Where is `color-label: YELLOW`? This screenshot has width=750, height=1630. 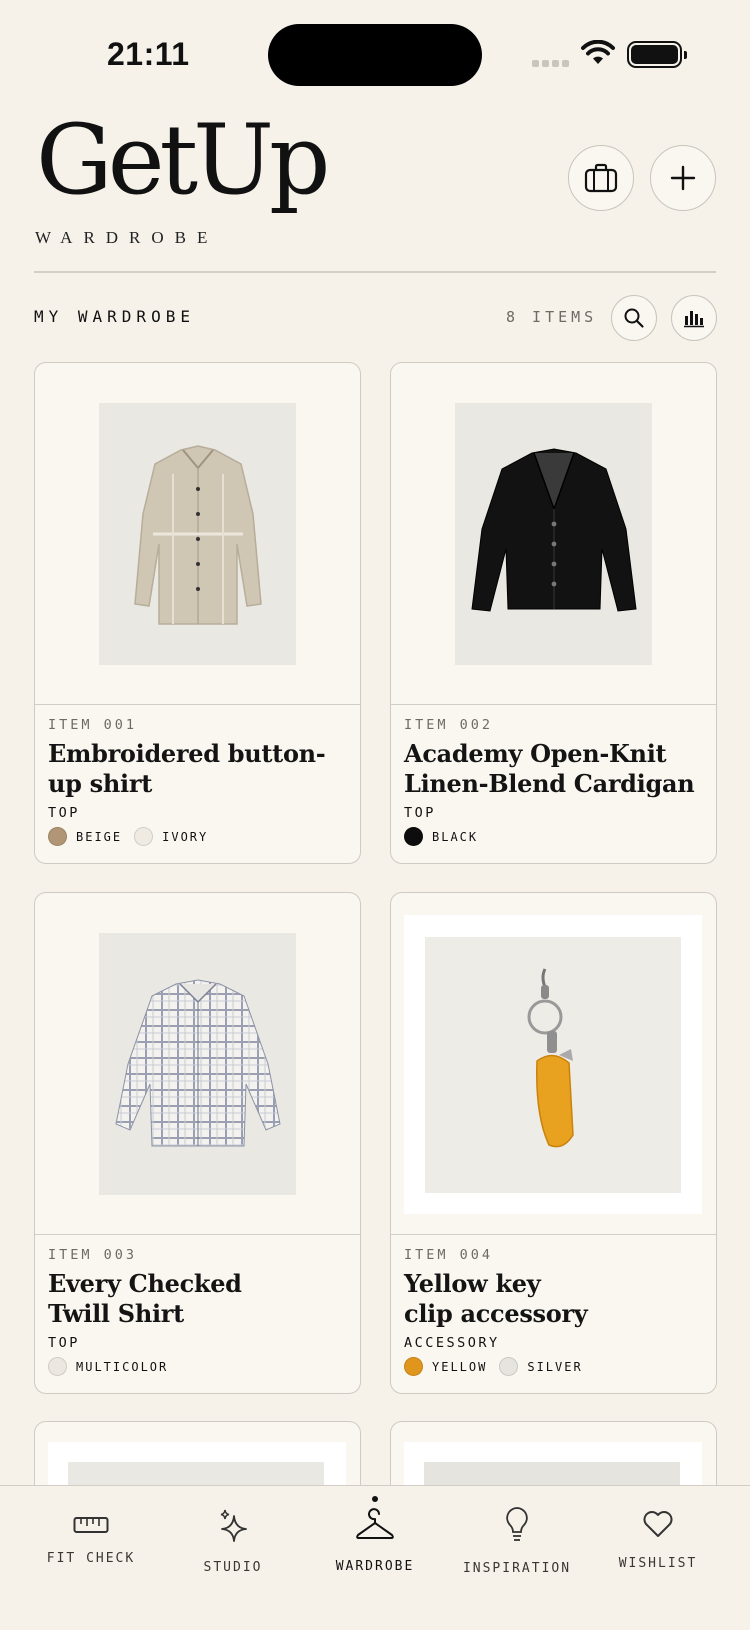
color-label: YELLOW is located at coordinates (460, 1366).